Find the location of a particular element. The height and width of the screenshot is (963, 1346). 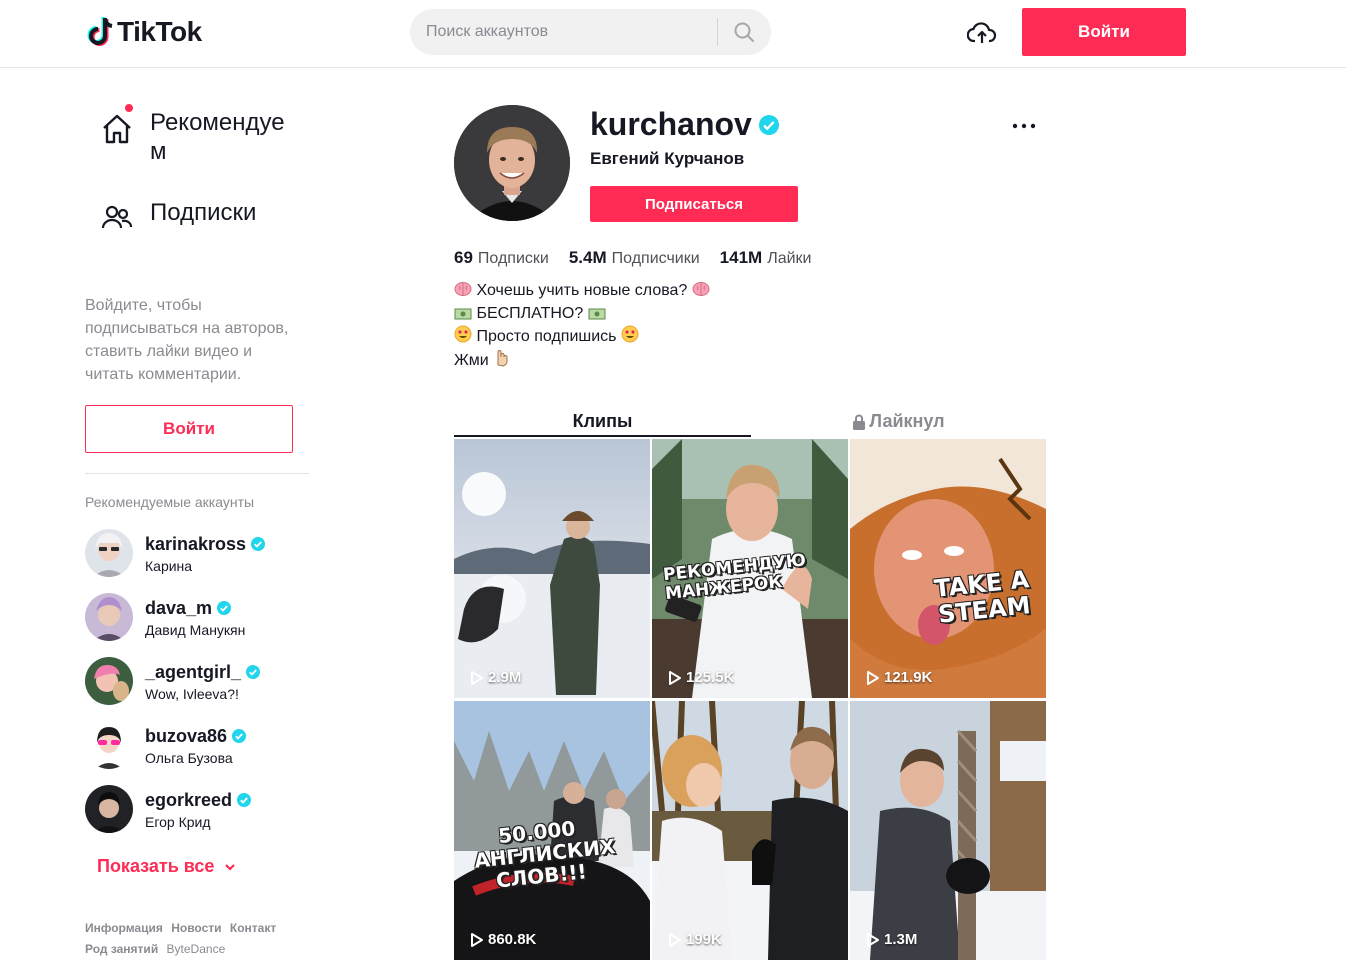

tiktok-logo: TikTok is located at coordinates (144, 32).